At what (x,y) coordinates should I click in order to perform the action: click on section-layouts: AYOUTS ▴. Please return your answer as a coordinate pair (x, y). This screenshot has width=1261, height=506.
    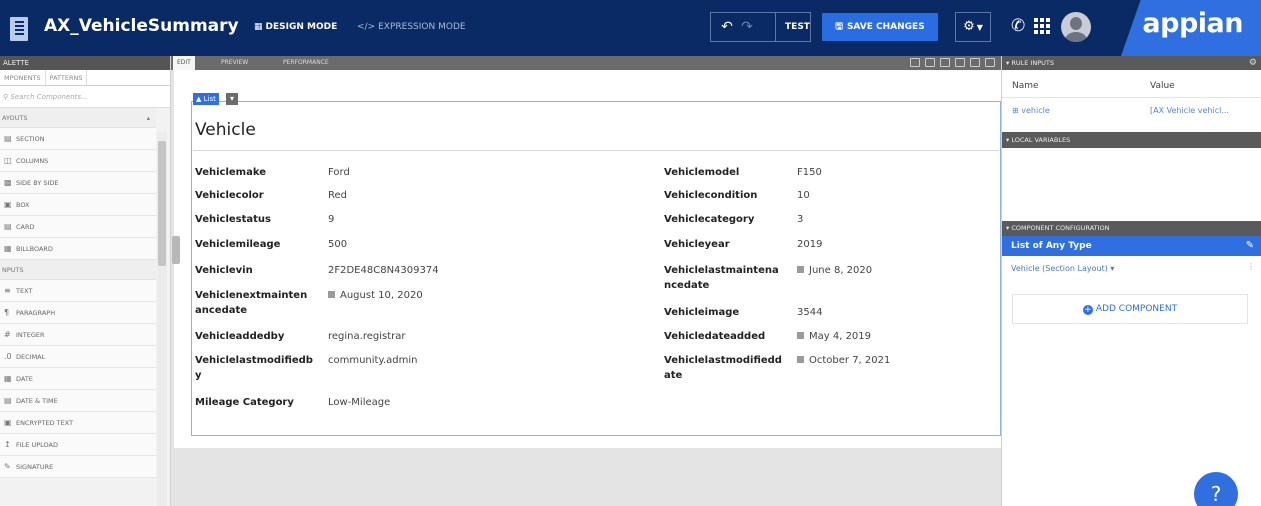
    Looking at the image, I should click on (78, 118).